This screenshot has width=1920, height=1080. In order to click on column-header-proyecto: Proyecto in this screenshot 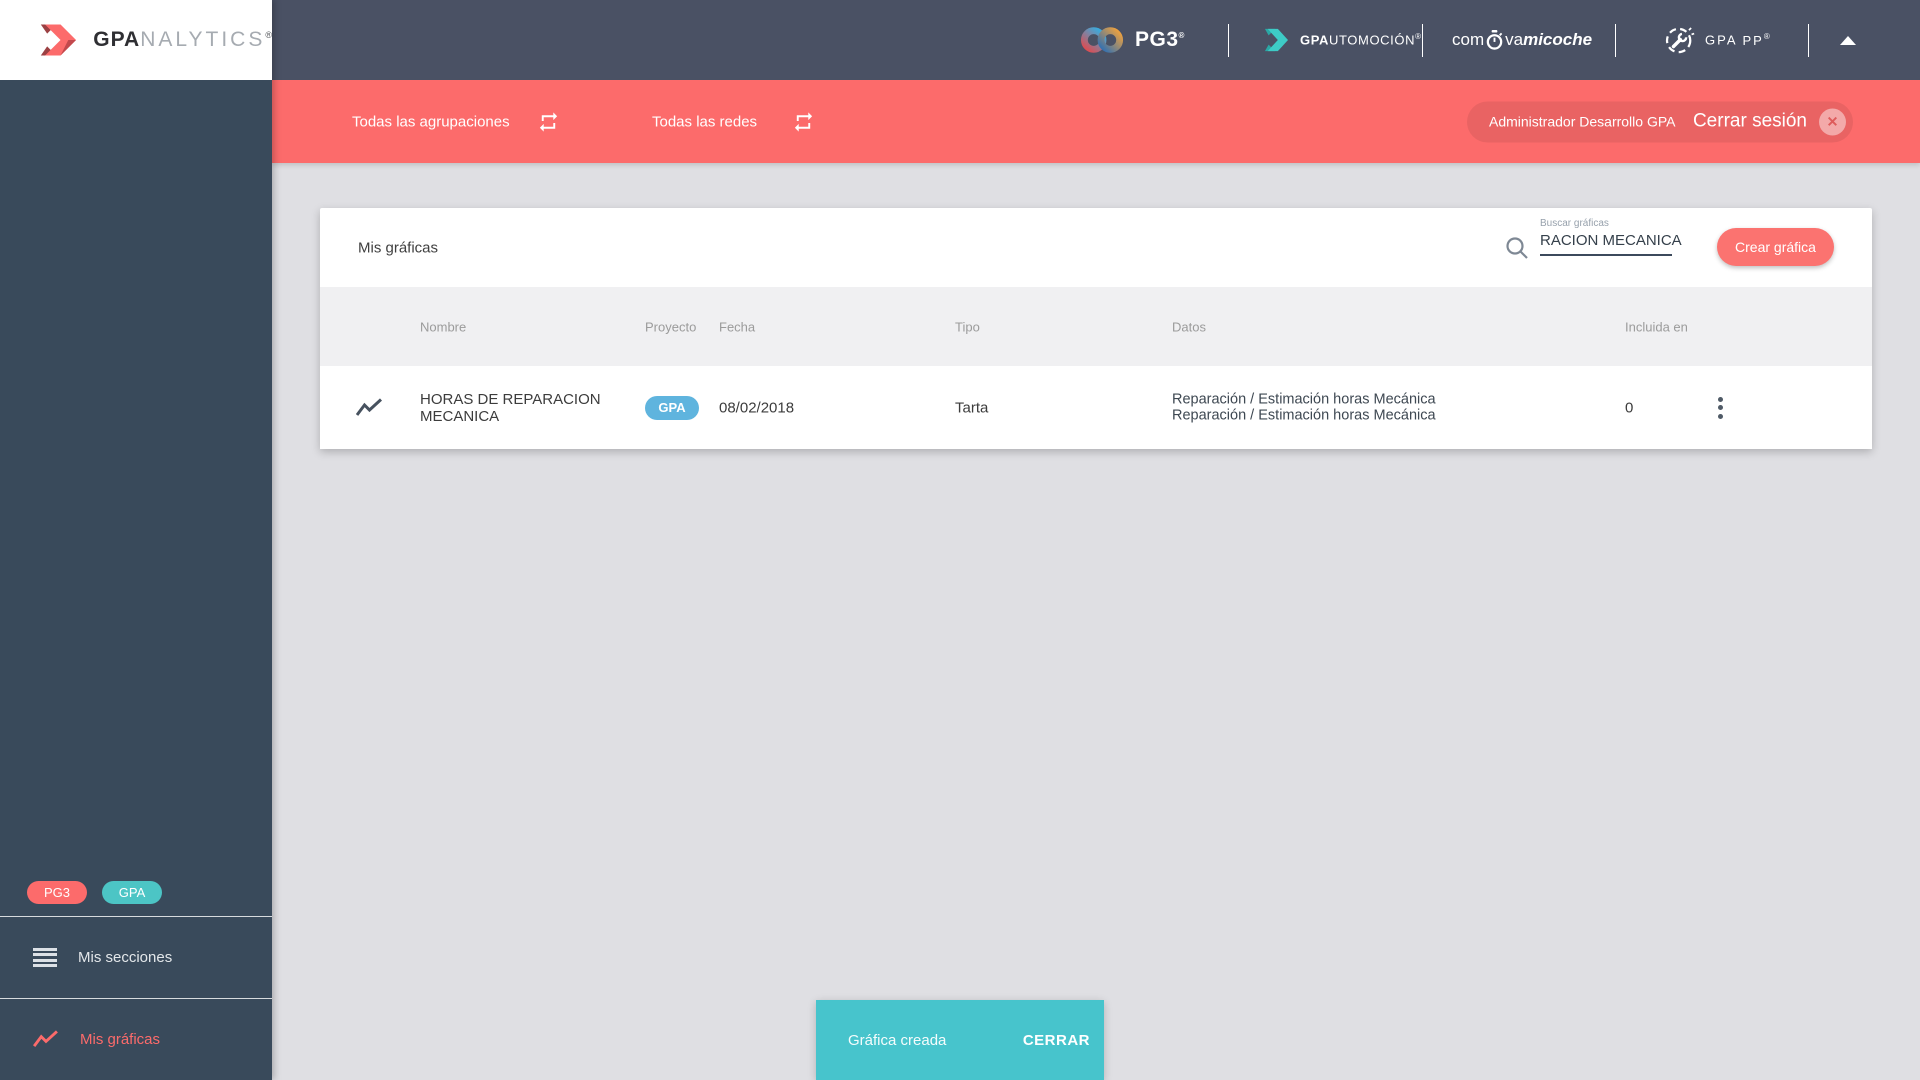, I will do `click(671, 326)`.